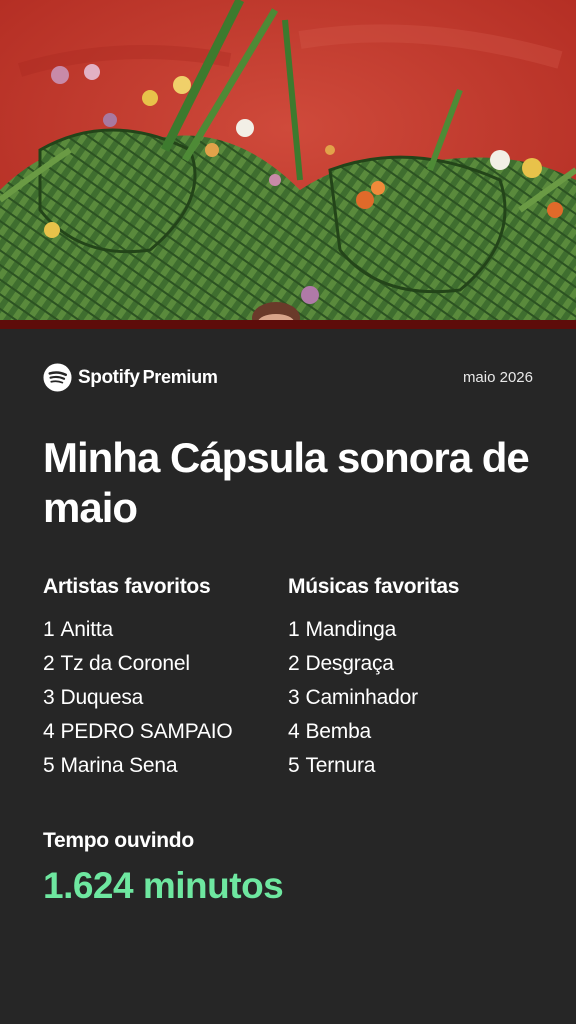 Image resolution: width=576 pixels, height=1024 pixels. Describe the element at coordinates (109, 377) in the screenshot. I see `brand-name: Spotify` at that location.